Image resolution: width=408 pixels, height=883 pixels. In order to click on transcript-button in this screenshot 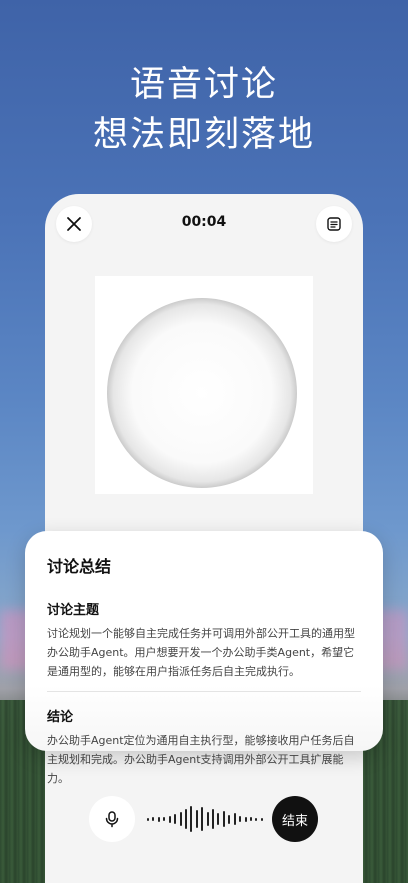, I will do `click(334, 224)`.